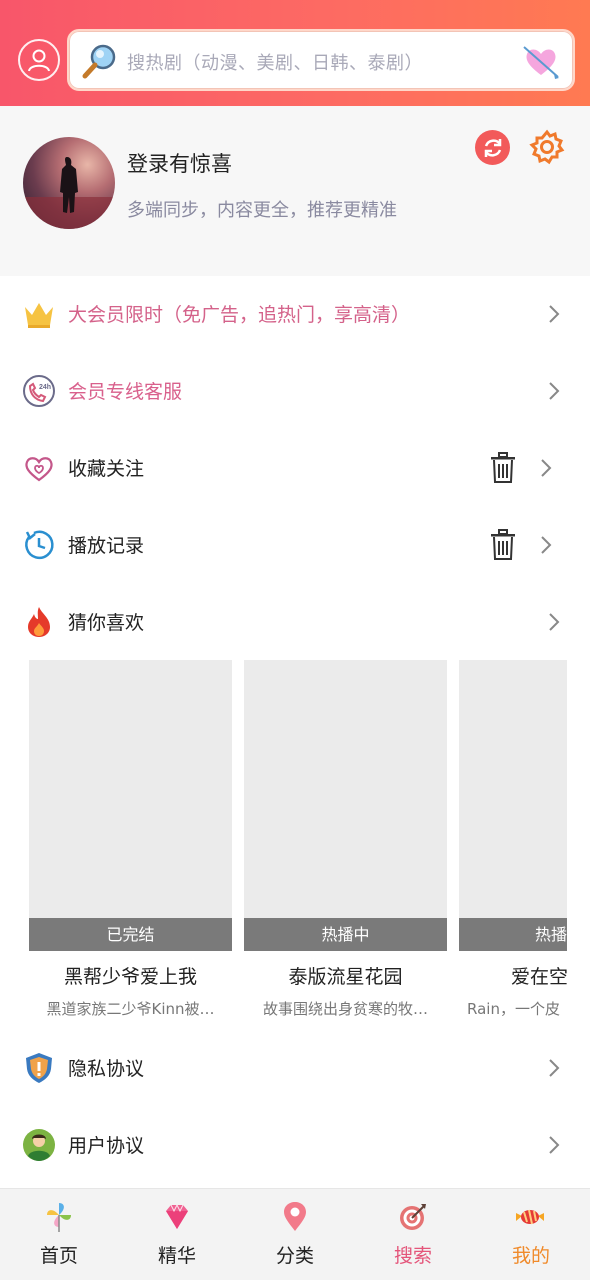 The height and width of the screenshot is (1280, 590). I want to click on magnifier-icon, so click(99, 61).